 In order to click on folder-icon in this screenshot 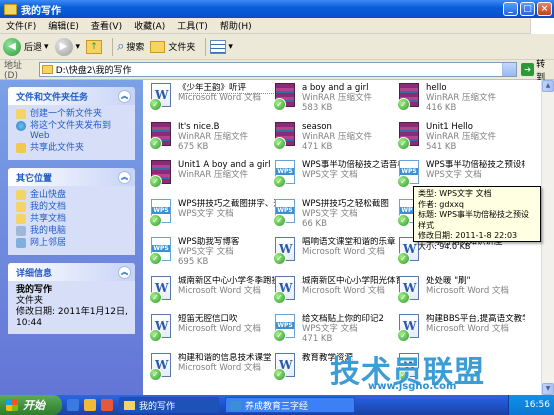, I will do `click(47, 69)`.